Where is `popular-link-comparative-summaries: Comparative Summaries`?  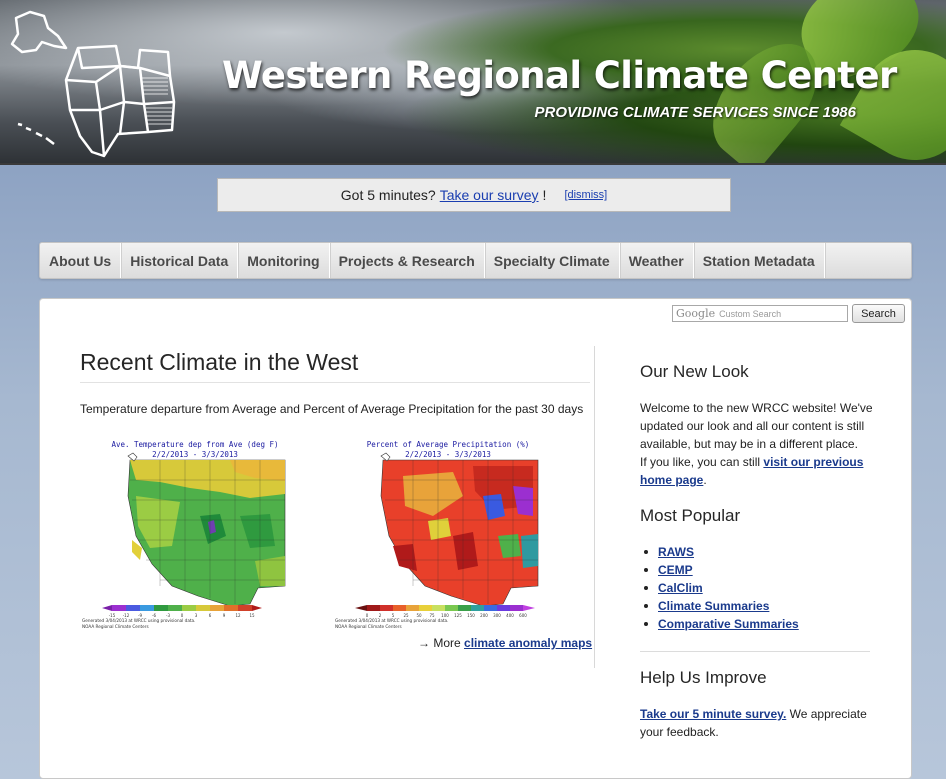
popular-link-comparative-summaries: Comparative Summaries is located at coordinates (728, 624).